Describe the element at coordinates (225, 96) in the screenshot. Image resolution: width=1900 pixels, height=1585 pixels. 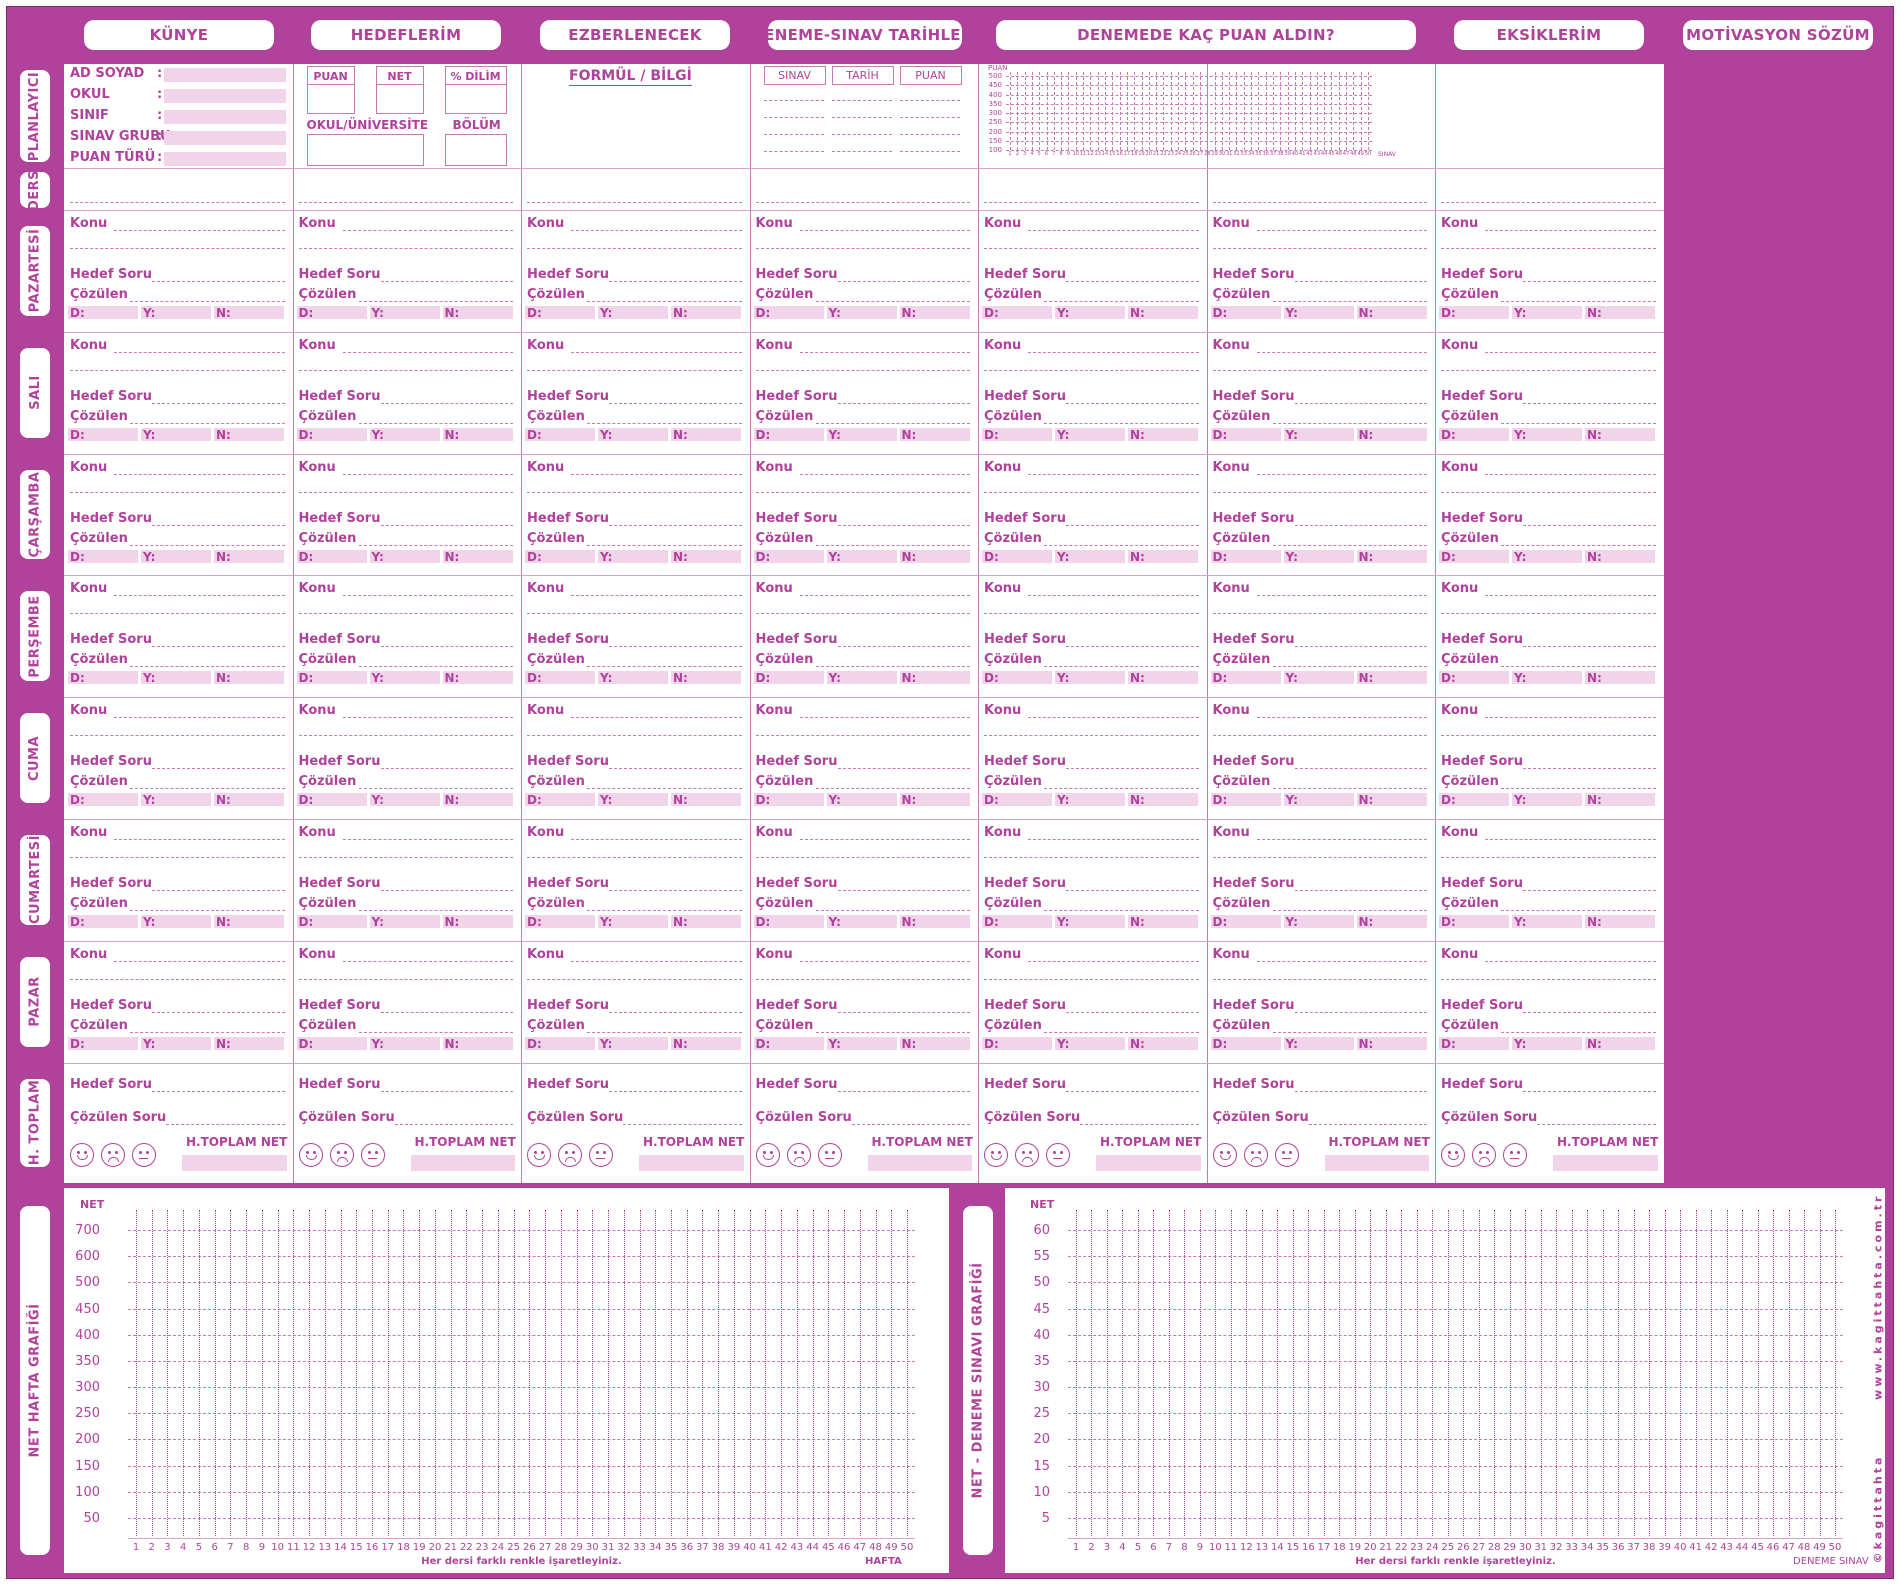
I see `kunye-input` at that location.